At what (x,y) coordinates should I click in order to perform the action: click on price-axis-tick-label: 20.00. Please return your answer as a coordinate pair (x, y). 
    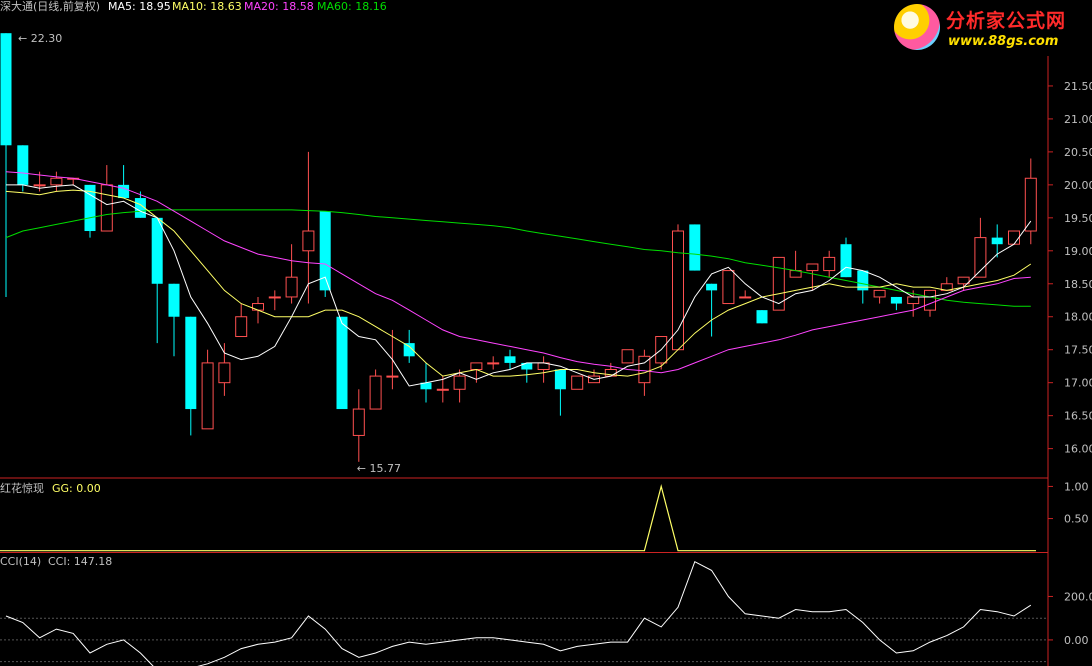
    Looking at the image, I should click on (1078, 185).